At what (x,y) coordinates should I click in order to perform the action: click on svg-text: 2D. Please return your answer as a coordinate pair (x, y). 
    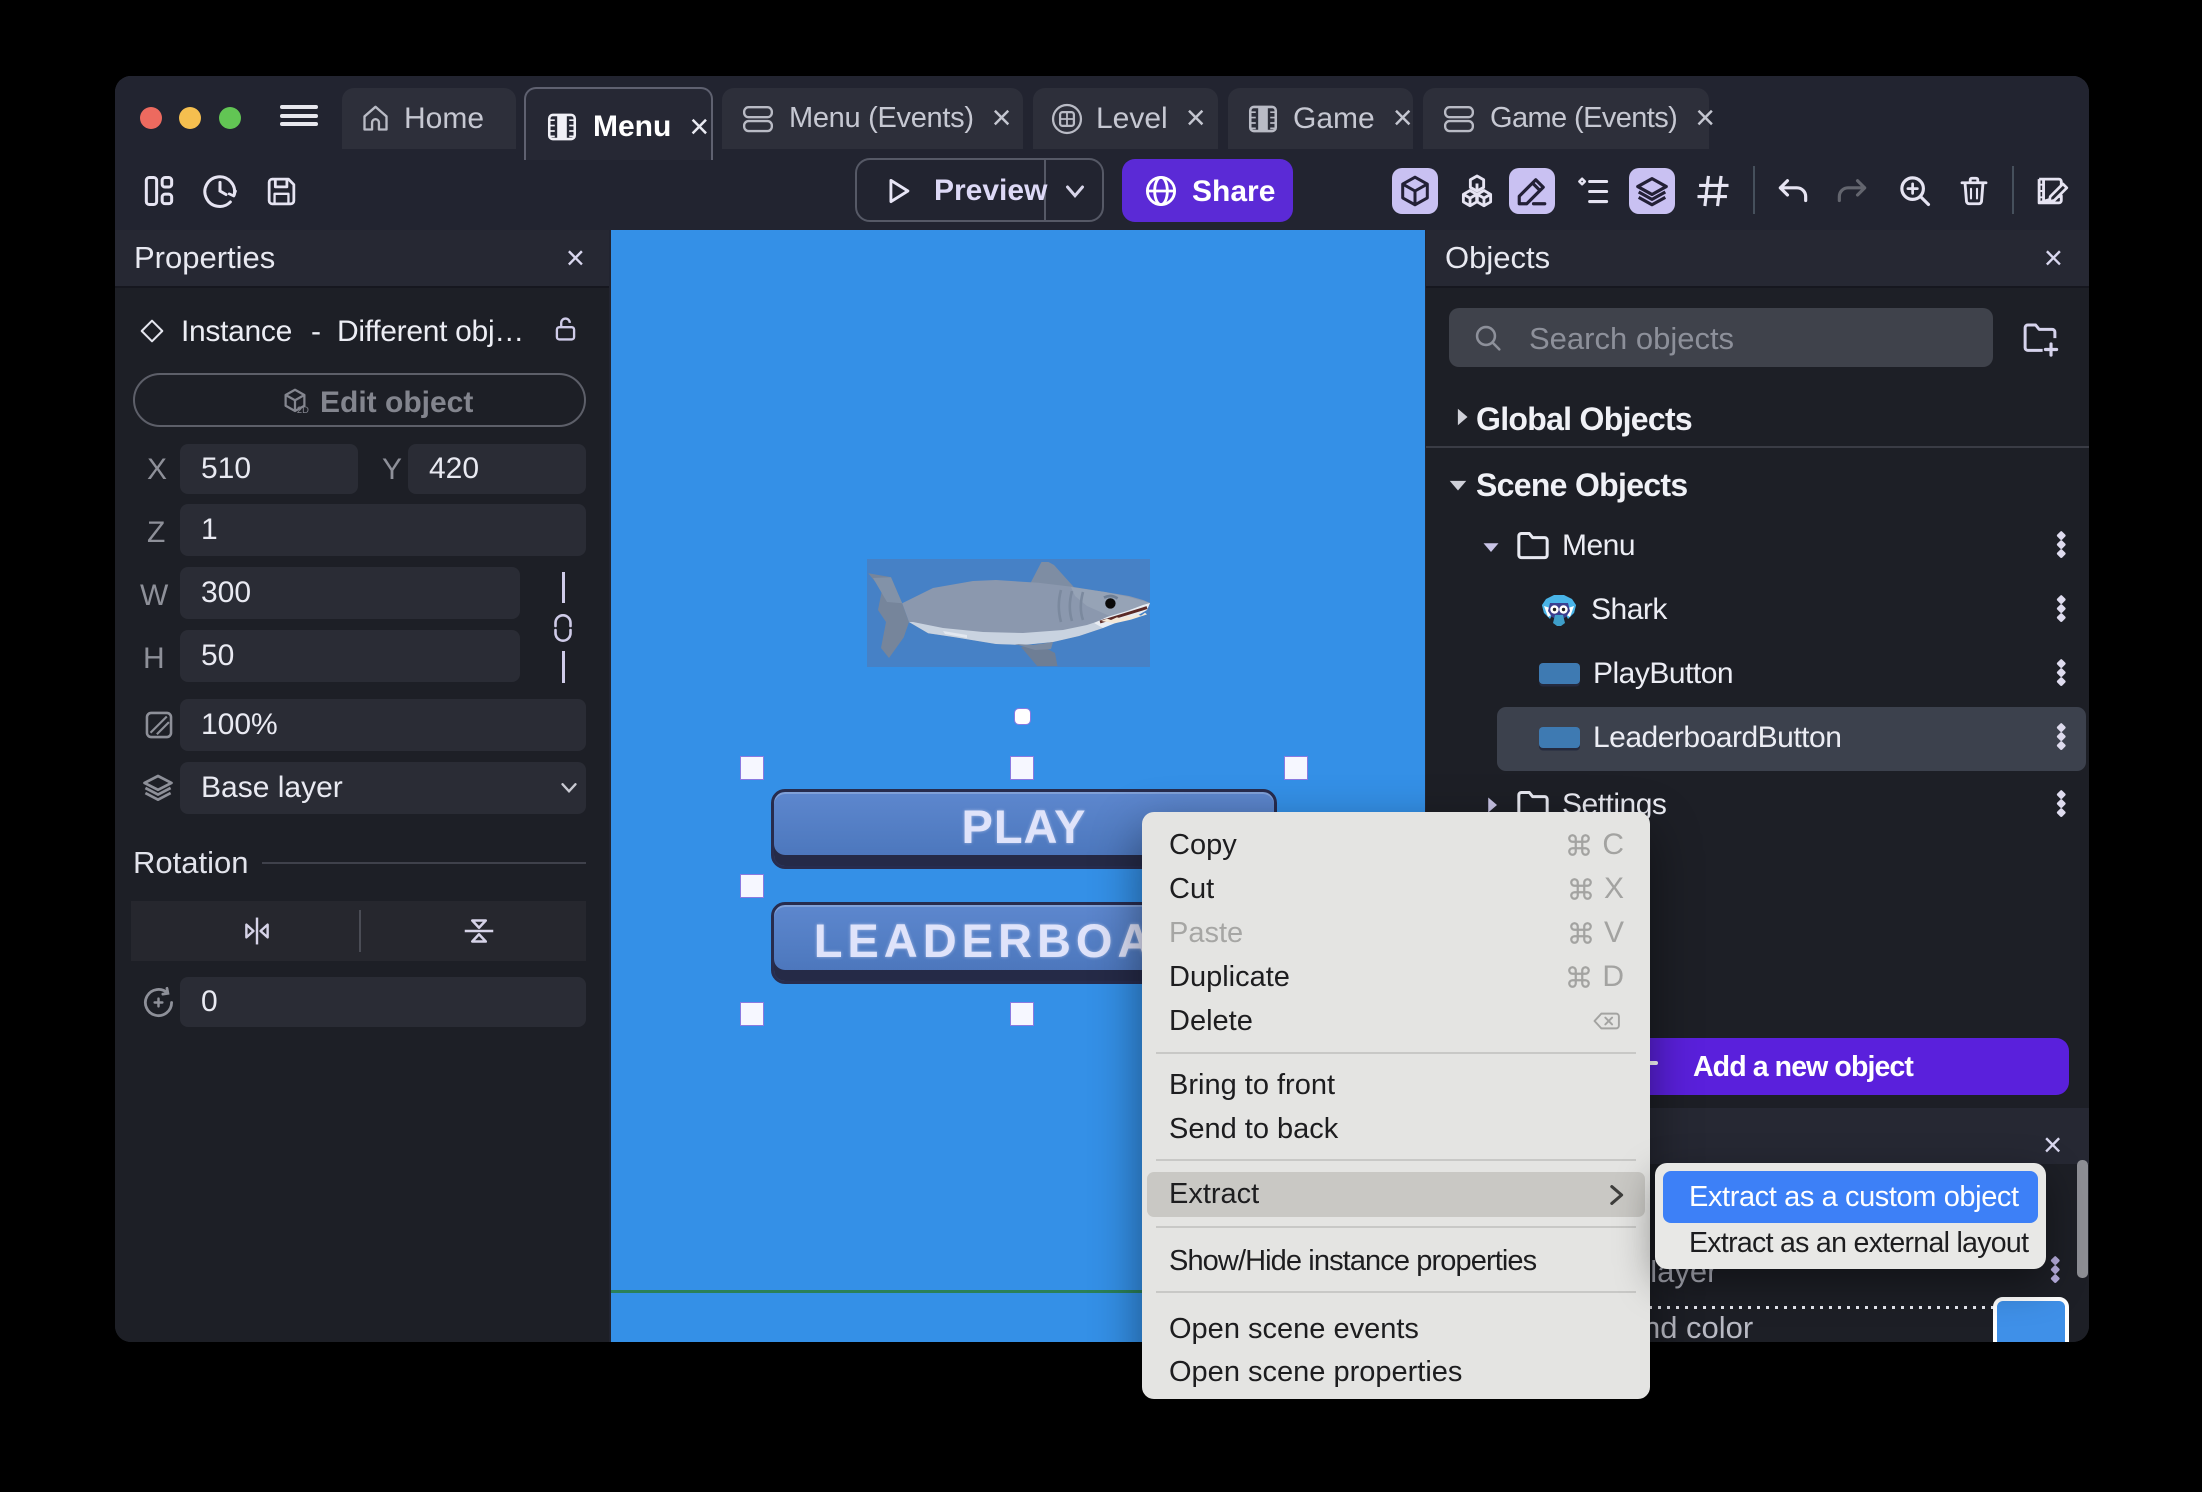
    Looking at the image, I should click on (303, 410).